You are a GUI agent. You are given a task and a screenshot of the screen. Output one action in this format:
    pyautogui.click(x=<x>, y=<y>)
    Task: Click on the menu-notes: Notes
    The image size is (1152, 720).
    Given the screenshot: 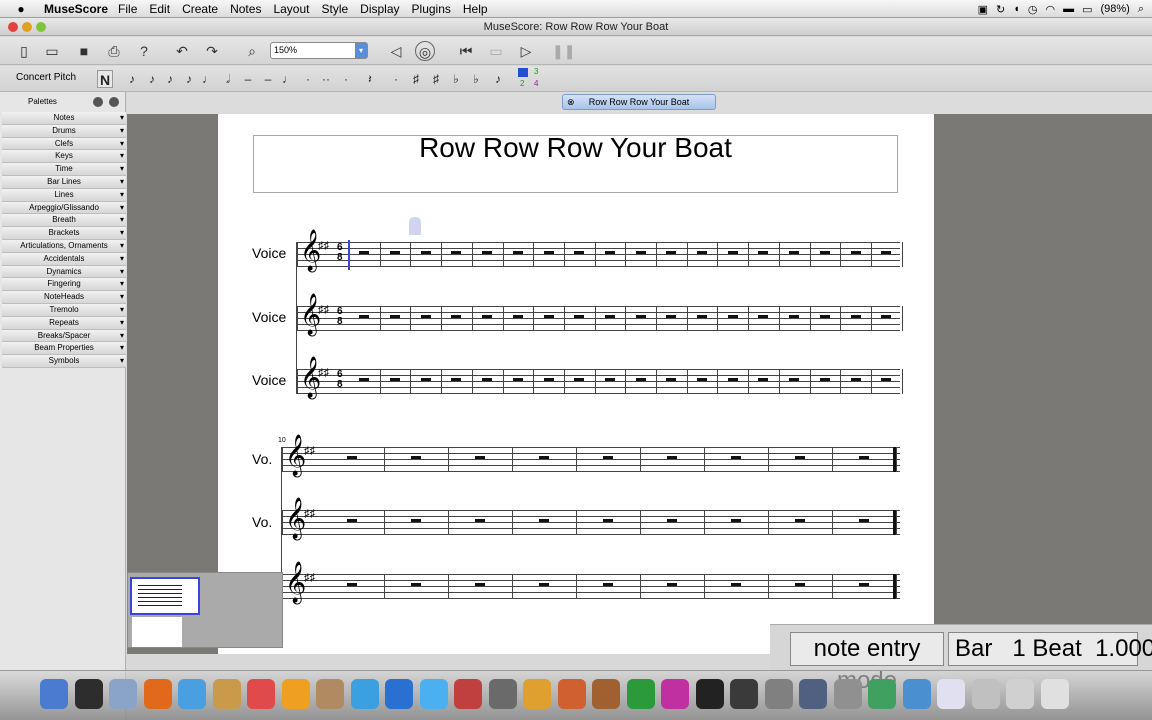 What is the action you would take?
    pyautogui.click(x=245, y=9)
    